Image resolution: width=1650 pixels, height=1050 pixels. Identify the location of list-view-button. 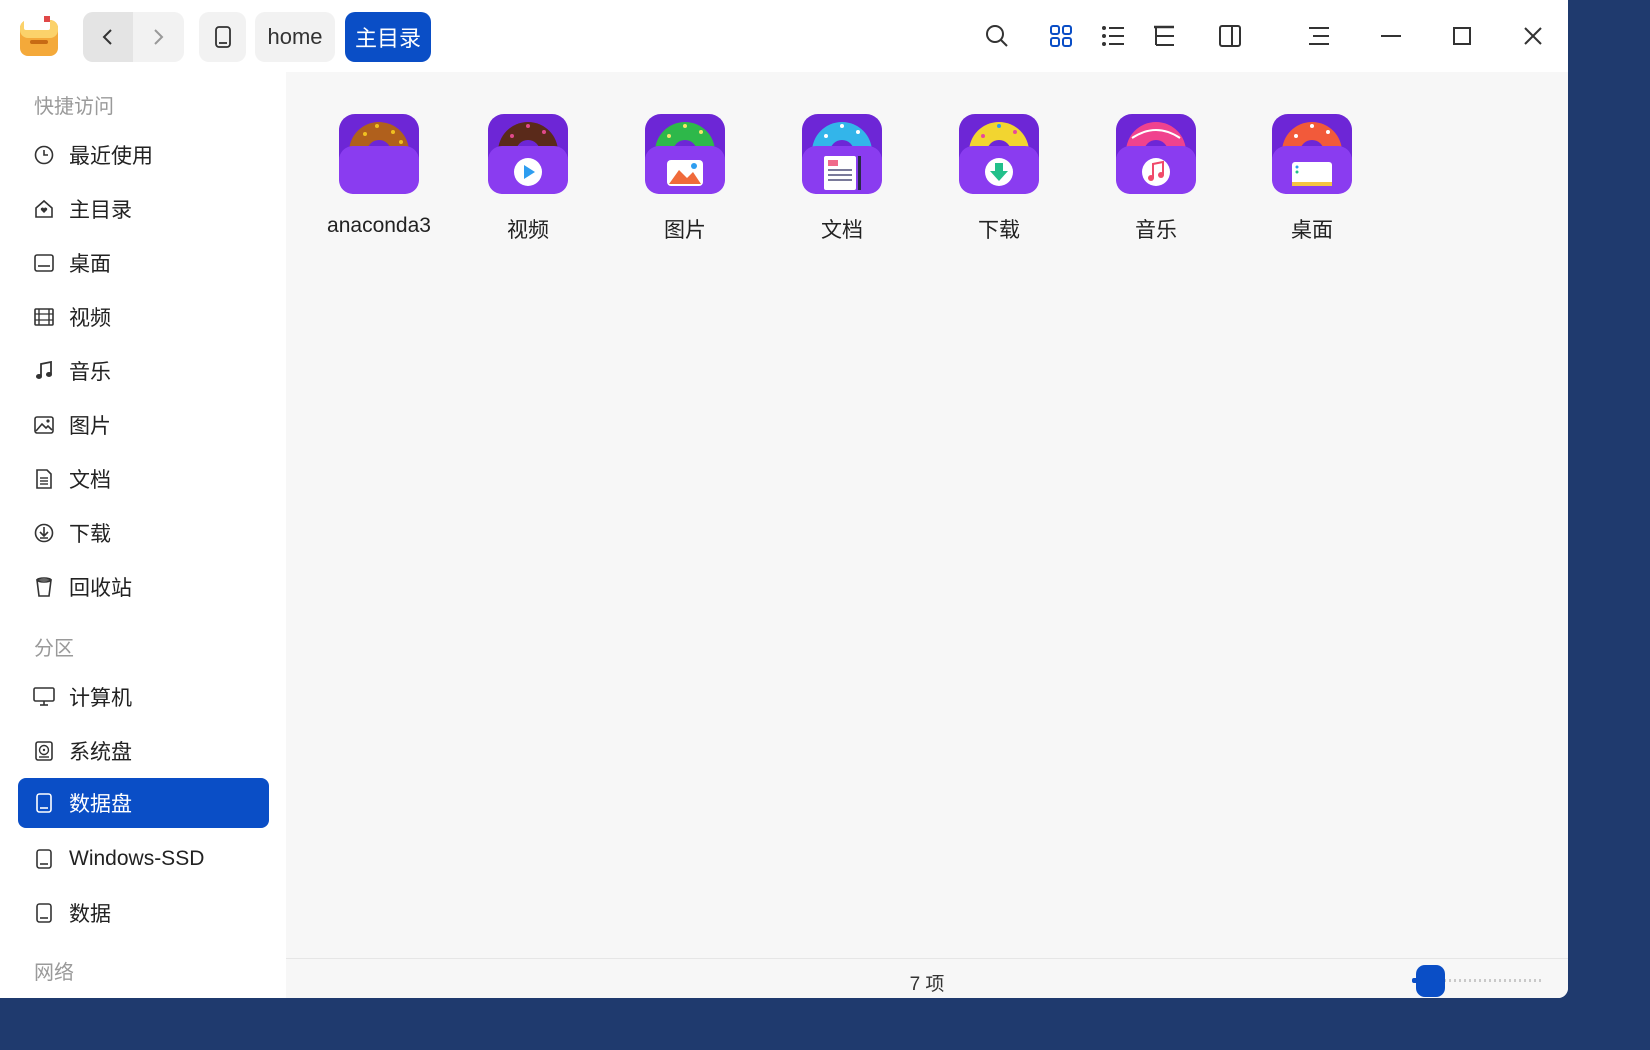
(1113, 36).